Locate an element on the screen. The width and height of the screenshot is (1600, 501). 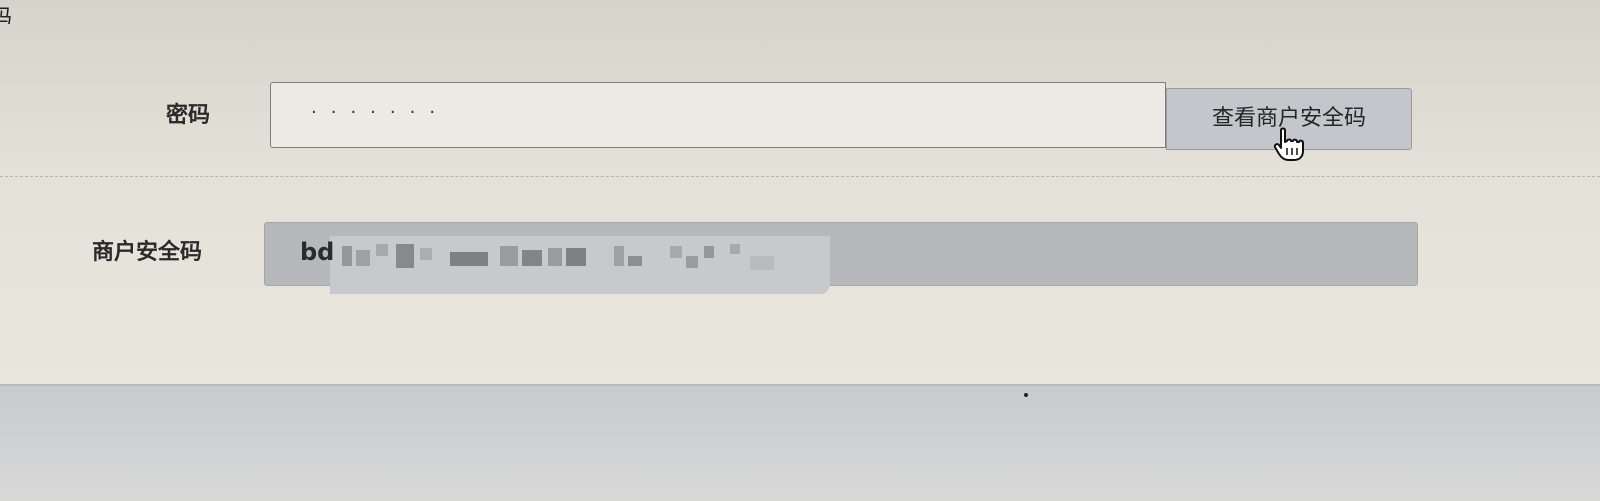
password-label: 密码 is located at coordinates (187, 115).